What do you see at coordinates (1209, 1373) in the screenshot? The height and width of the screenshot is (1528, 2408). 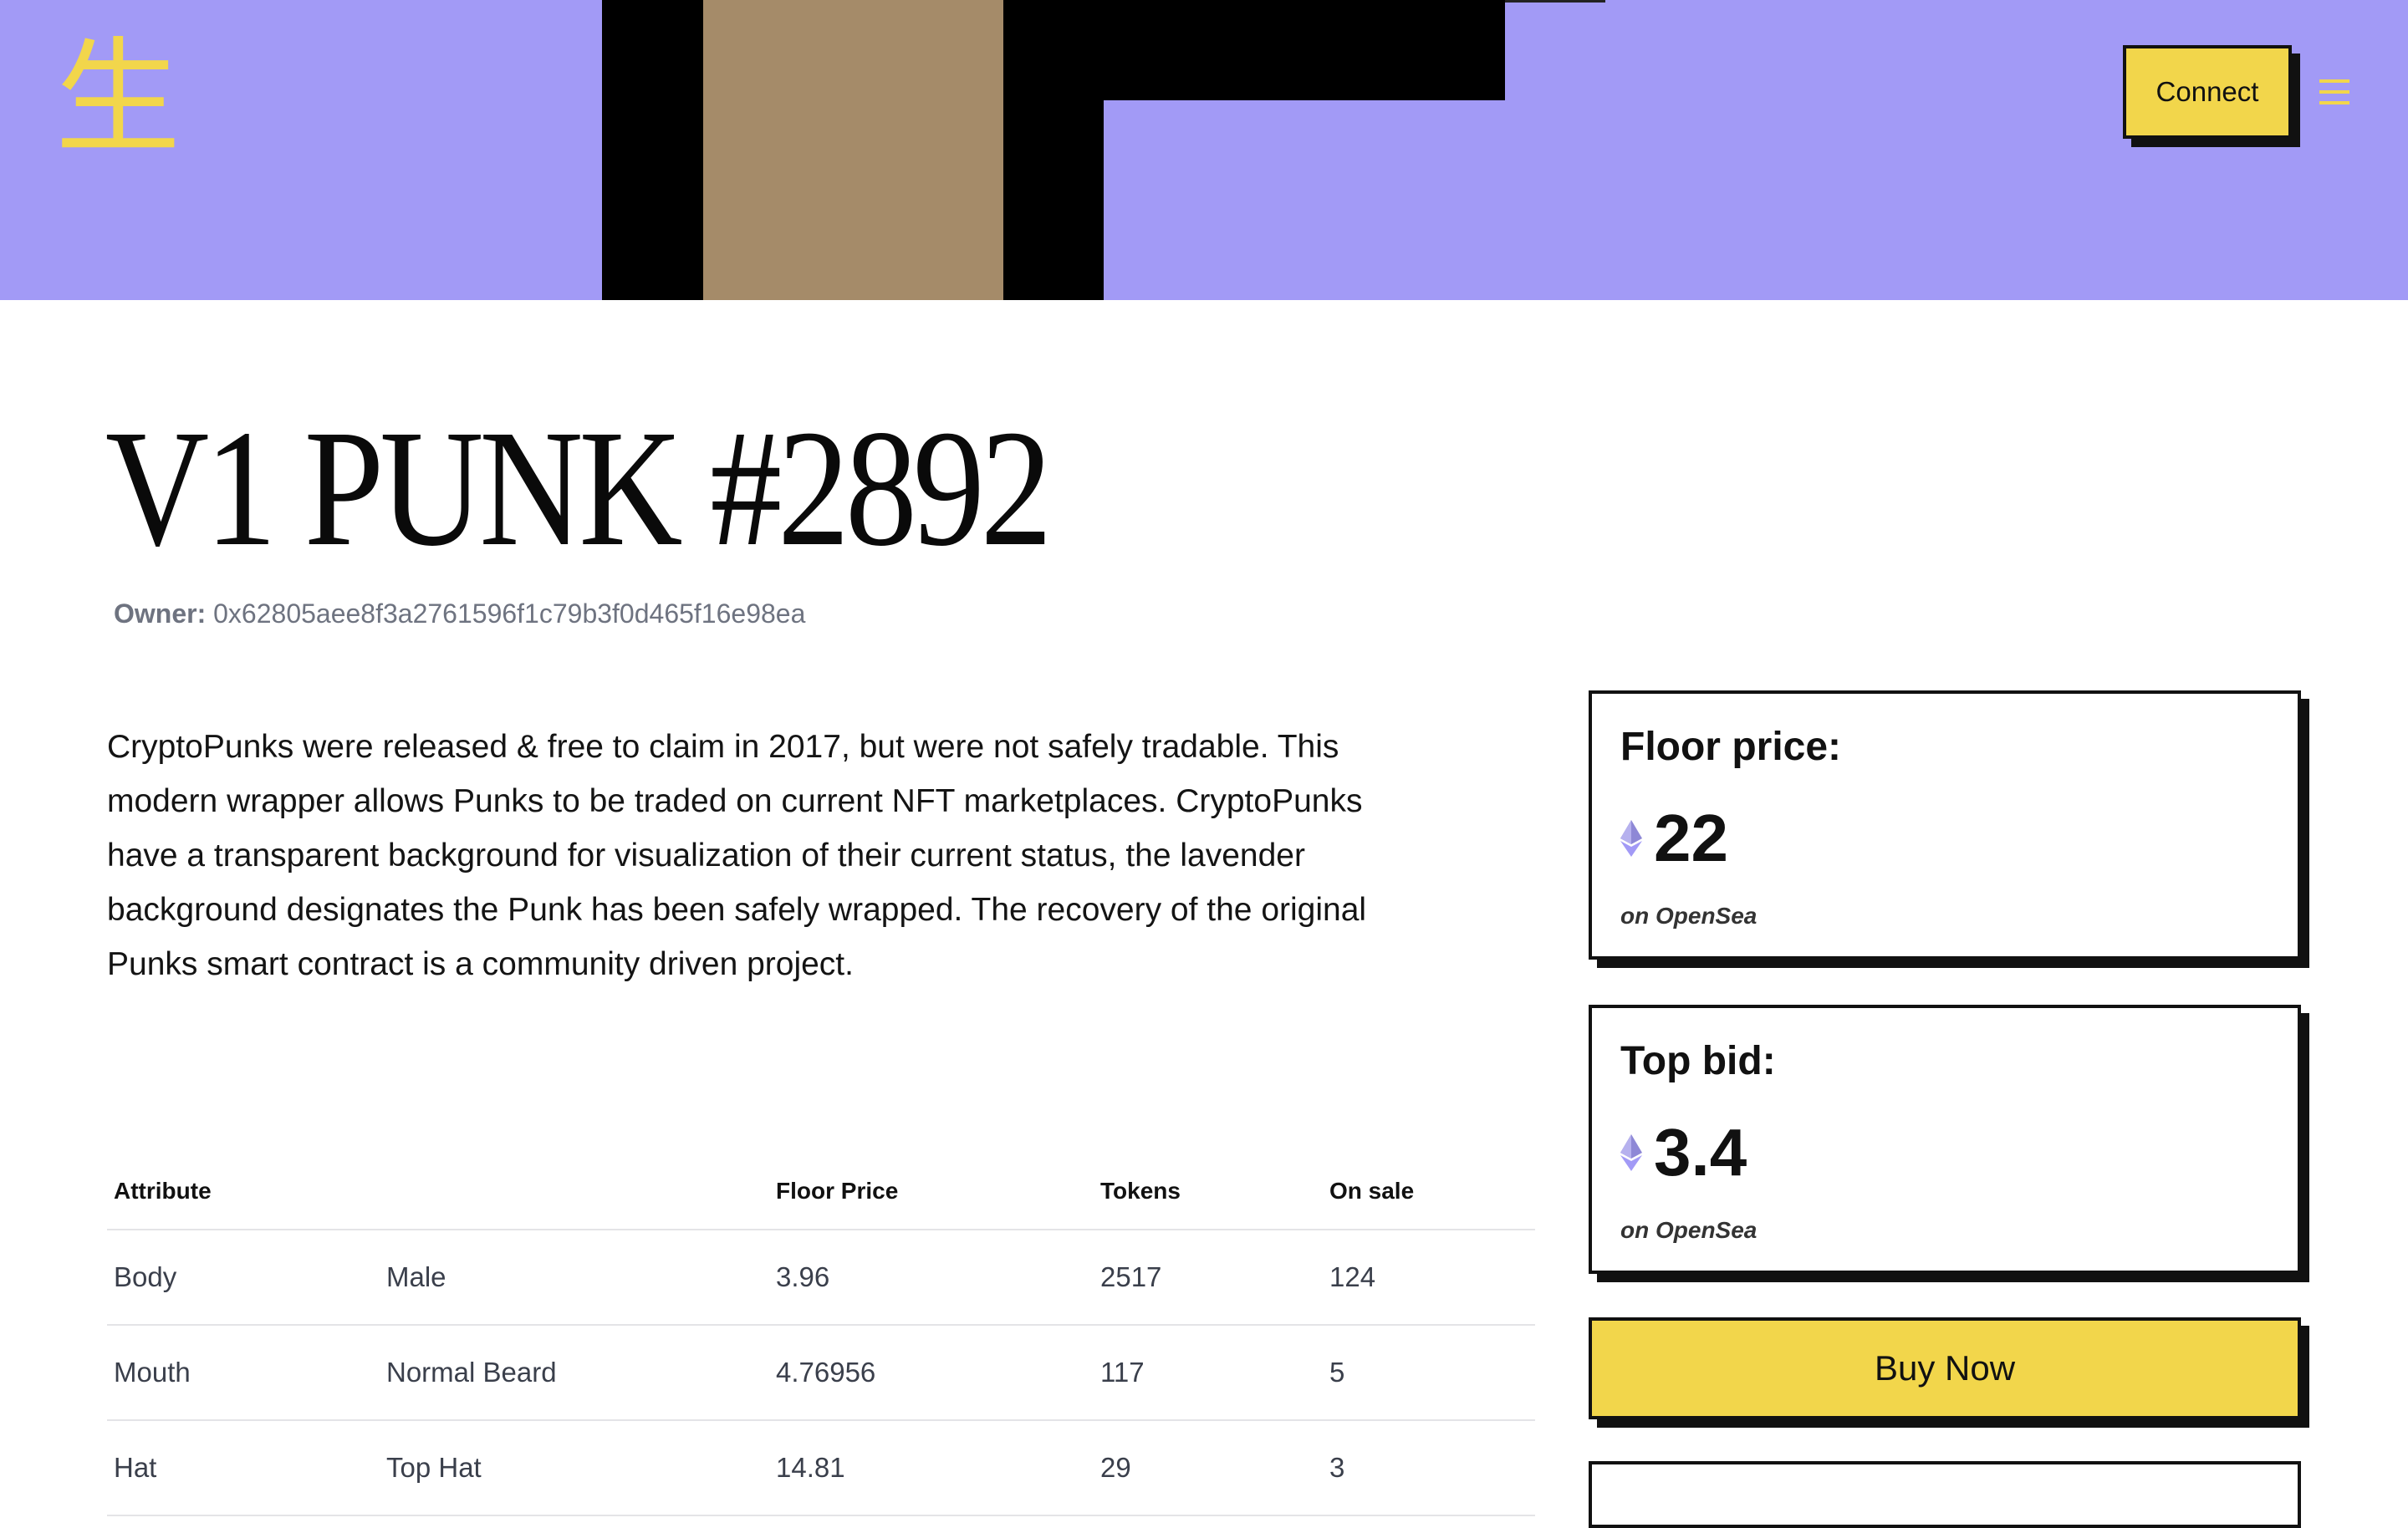 I see `attribute-tokens: 117` at bounding box center [1209, 1373].